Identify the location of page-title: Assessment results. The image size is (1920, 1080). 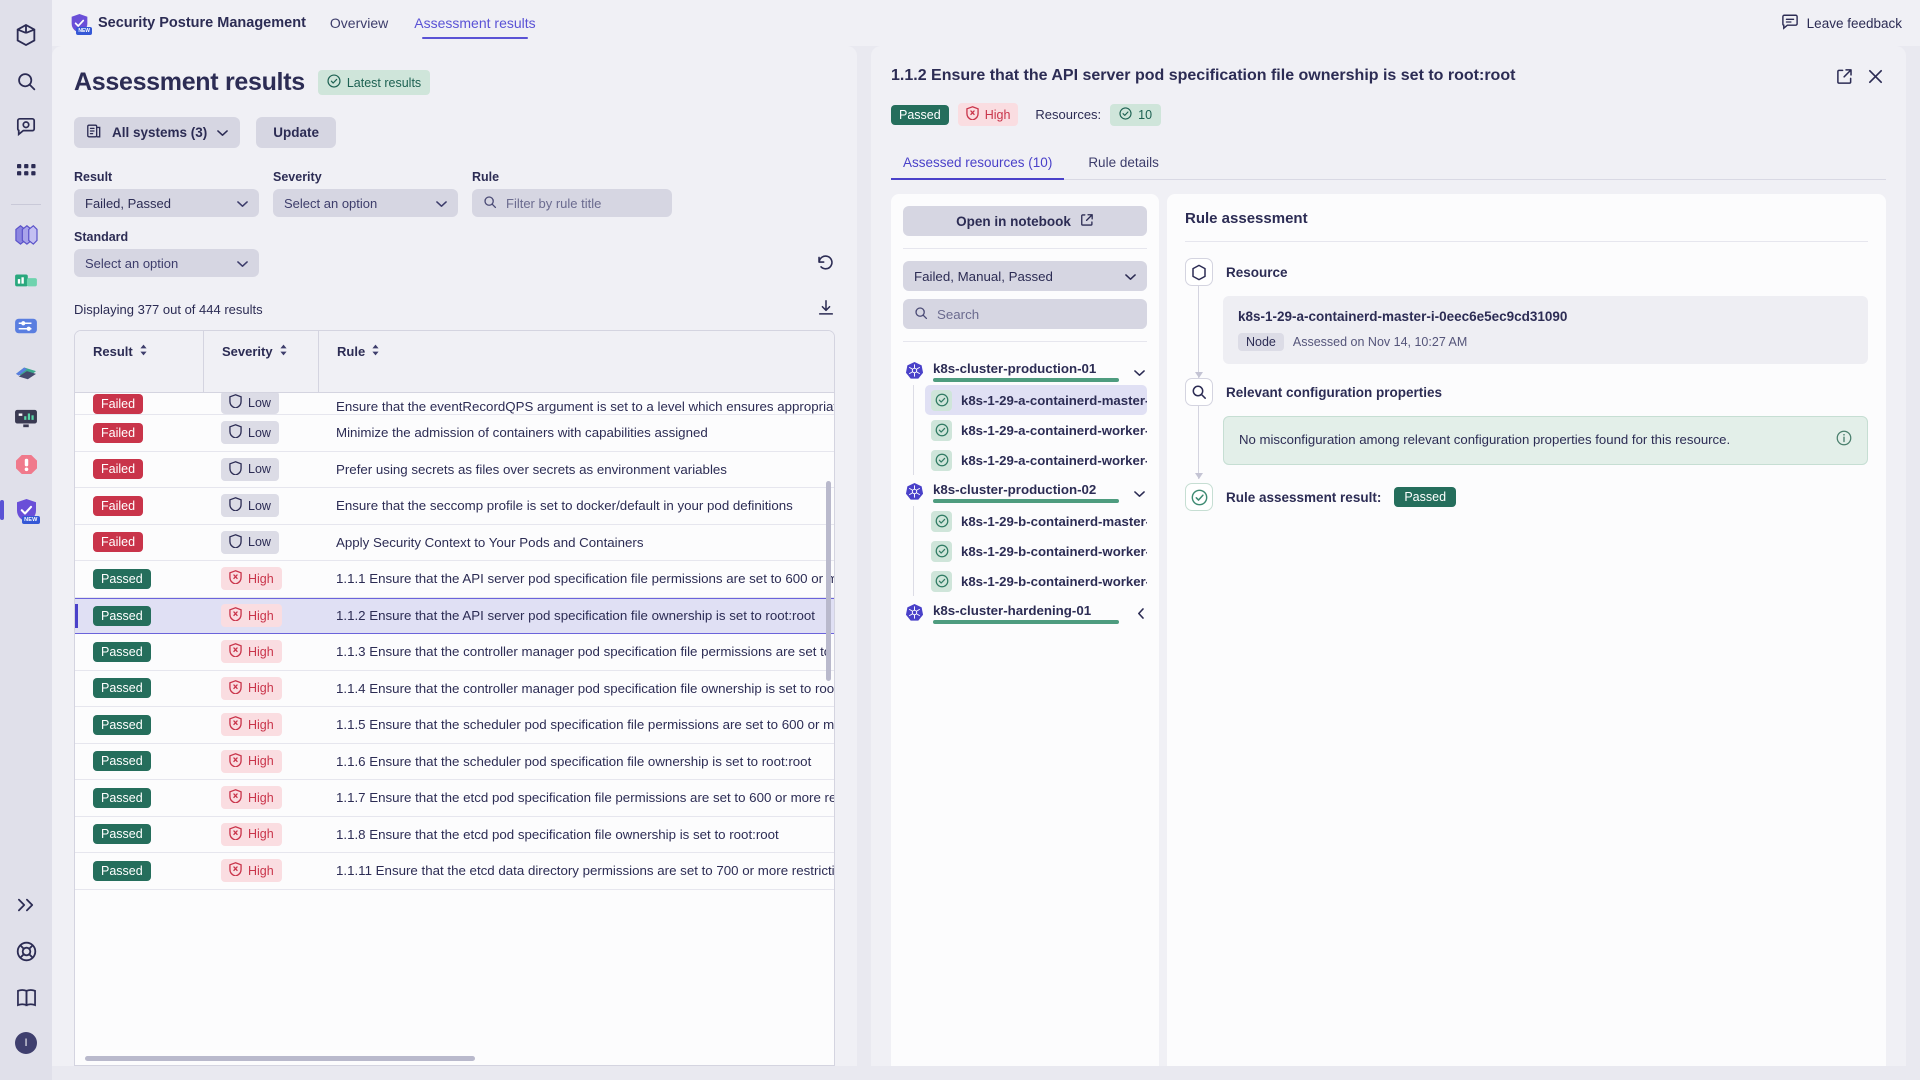
(189, 82).